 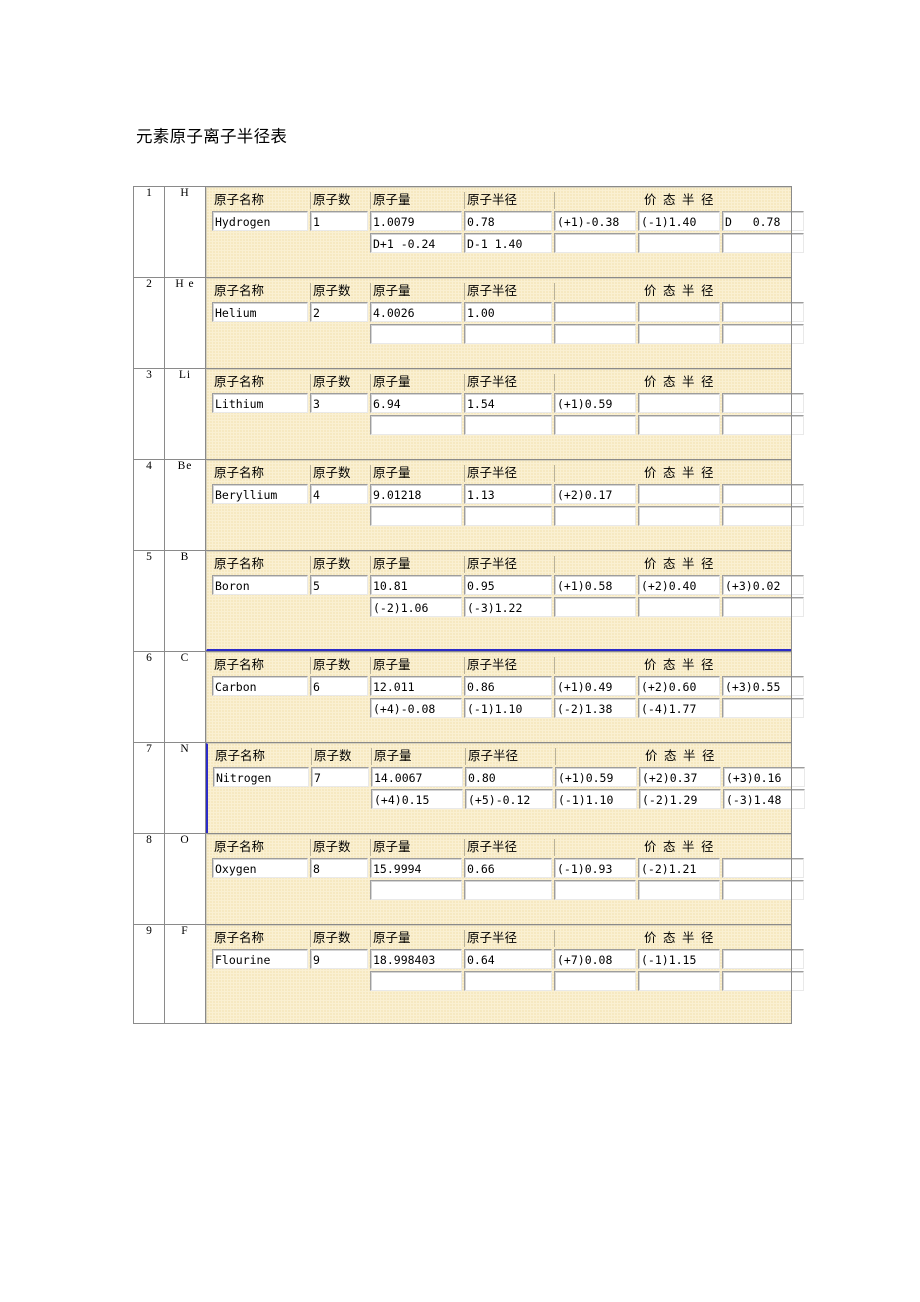 I want to click on valence-radius-field-2: (+2)0.40, so click(x=679, y=585).